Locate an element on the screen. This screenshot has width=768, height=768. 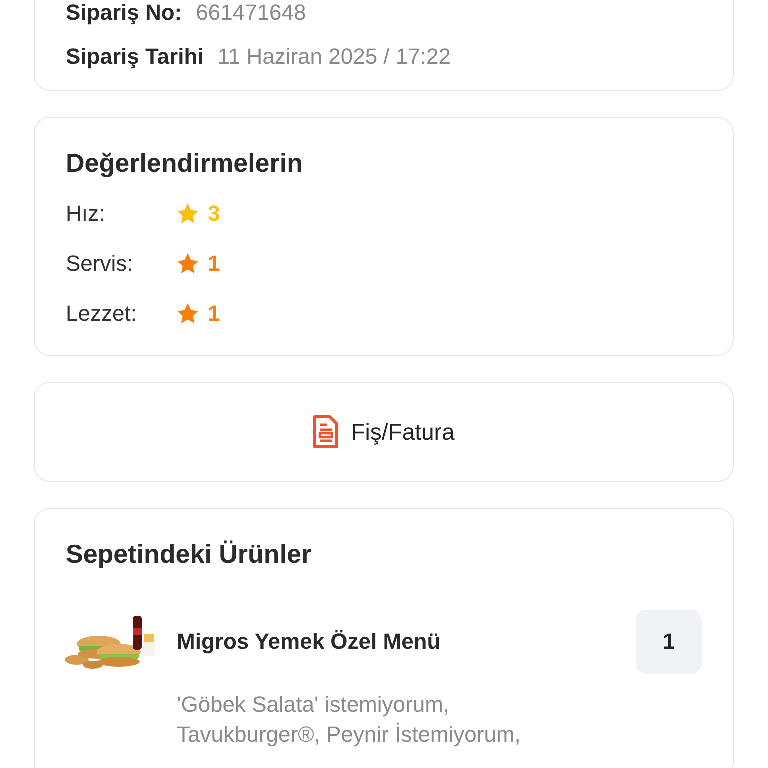
quantity-badge: 1 is located at coordinates (669, 642).